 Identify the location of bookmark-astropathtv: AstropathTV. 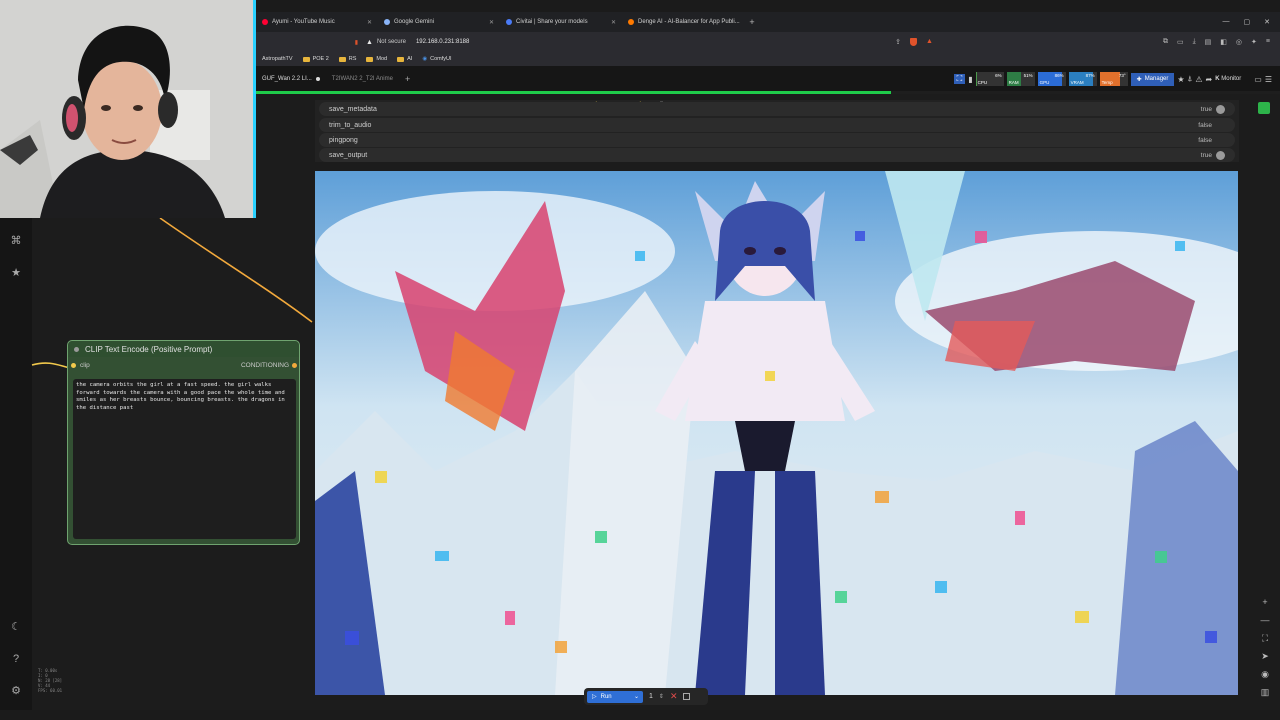
(277, 59).